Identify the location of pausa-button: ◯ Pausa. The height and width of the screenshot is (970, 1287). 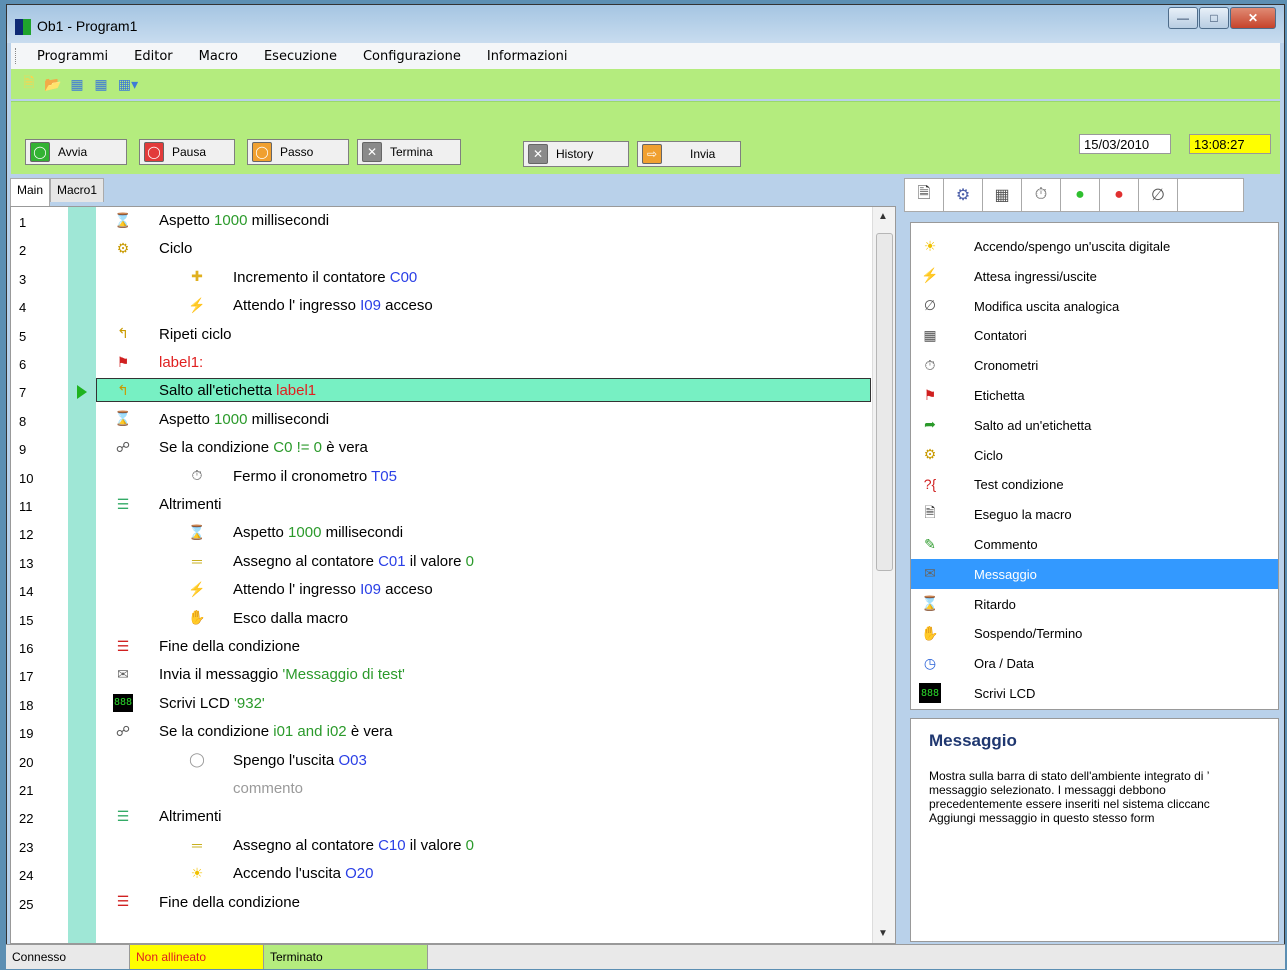
(187, 152).